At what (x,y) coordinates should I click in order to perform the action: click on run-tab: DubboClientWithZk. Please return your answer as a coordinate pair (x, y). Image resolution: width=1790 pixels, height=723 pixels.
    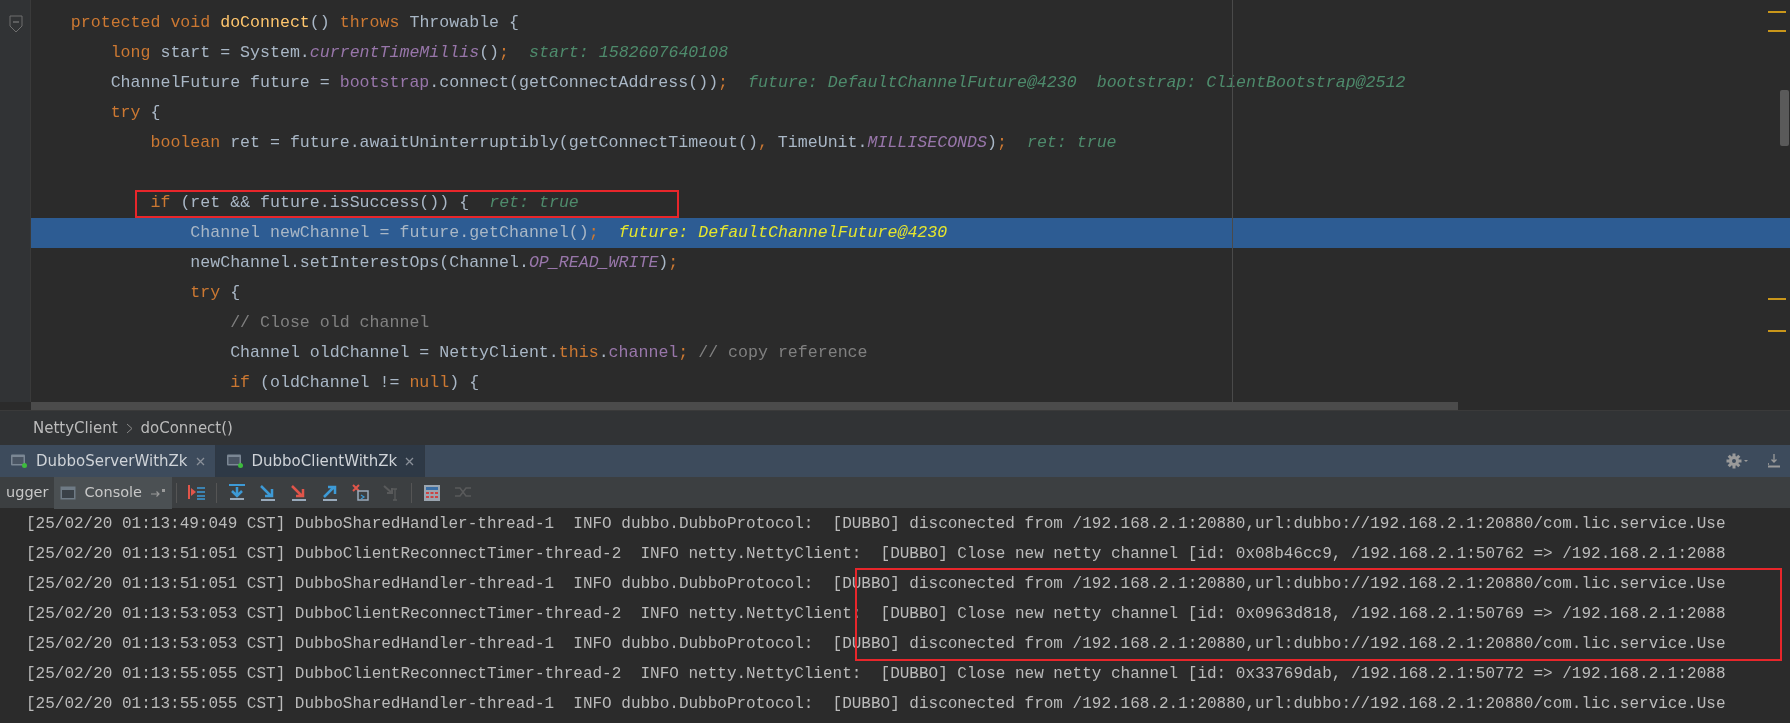
    Looking at the image, I should click on (320, 461).